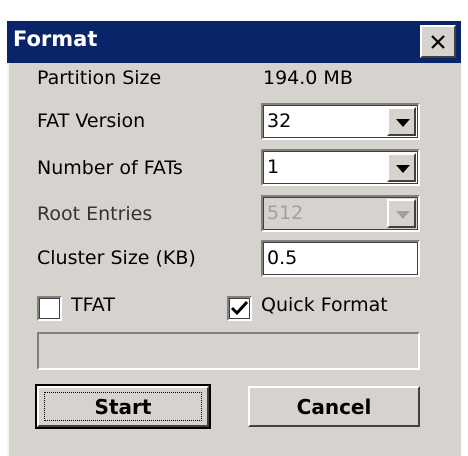 Image resolution: width=468 pixels, height=456 pixels. I want to click on start-button: Start, so click(123, 406).